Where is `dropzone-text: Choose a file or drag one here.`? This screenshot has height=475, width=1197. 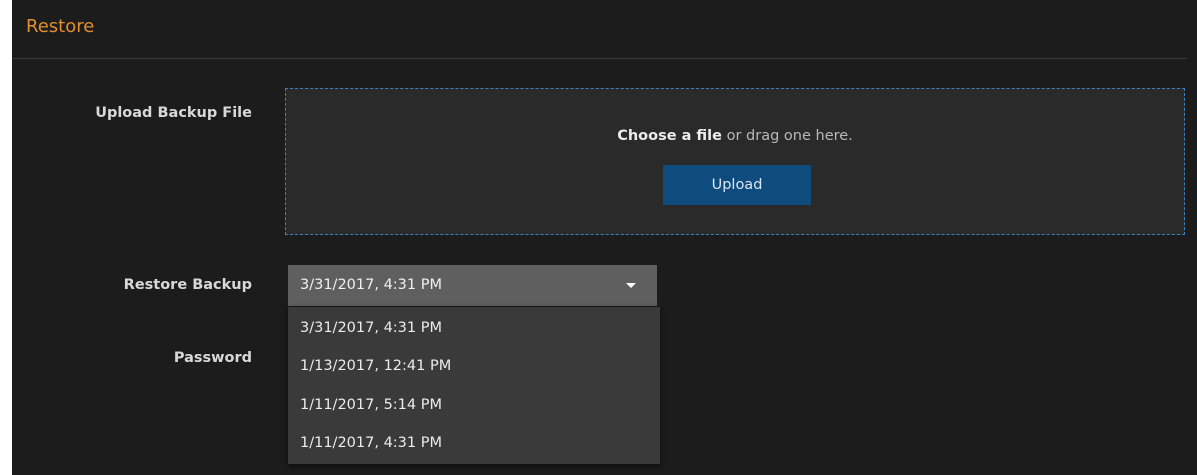 dropzone-text: Choose a file or drag one here. is located at coordinates (735, 136).